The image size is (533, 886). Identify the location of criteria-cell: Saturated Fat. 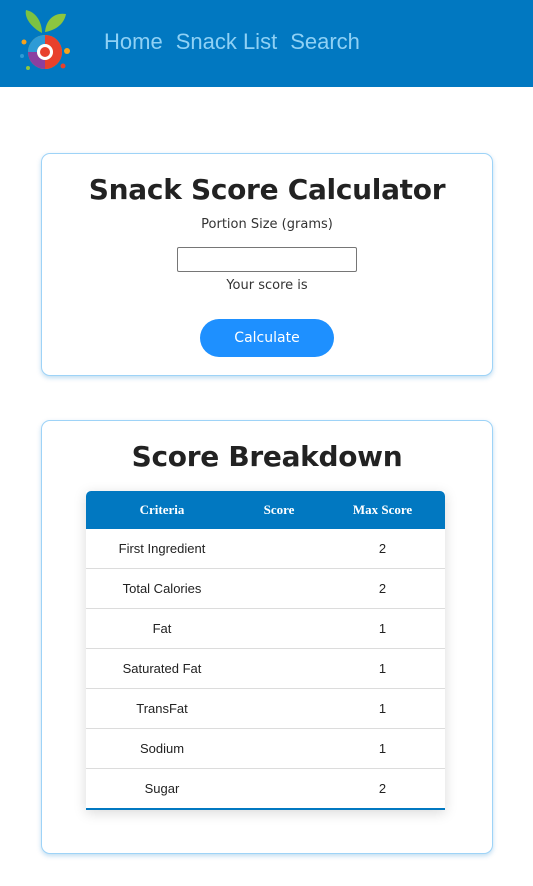
(162, 668).